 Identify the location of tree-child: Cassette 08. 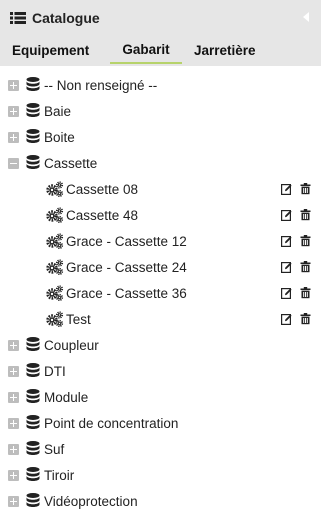
(160, 189).